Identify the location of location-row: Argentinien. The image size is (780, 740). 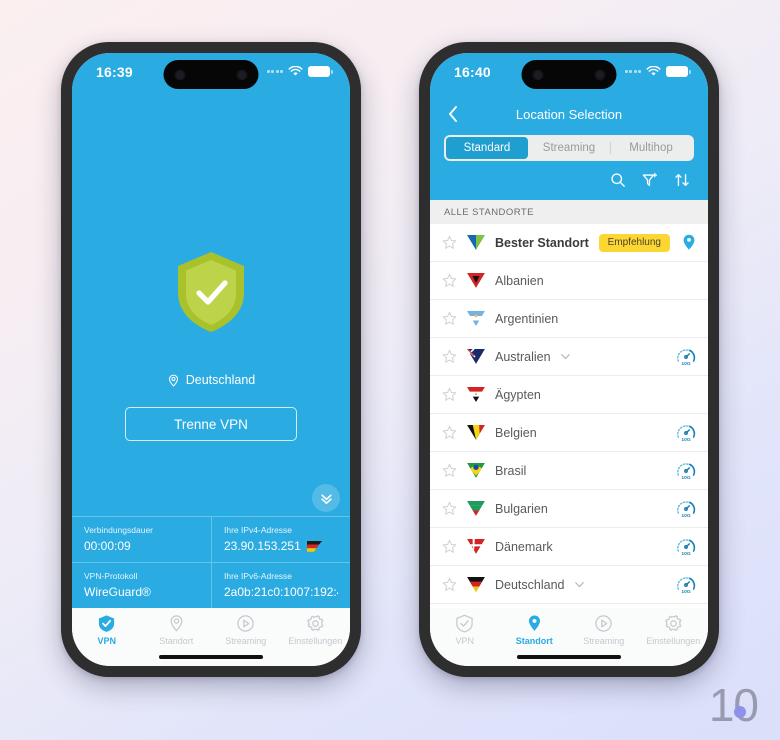
(569, 319).